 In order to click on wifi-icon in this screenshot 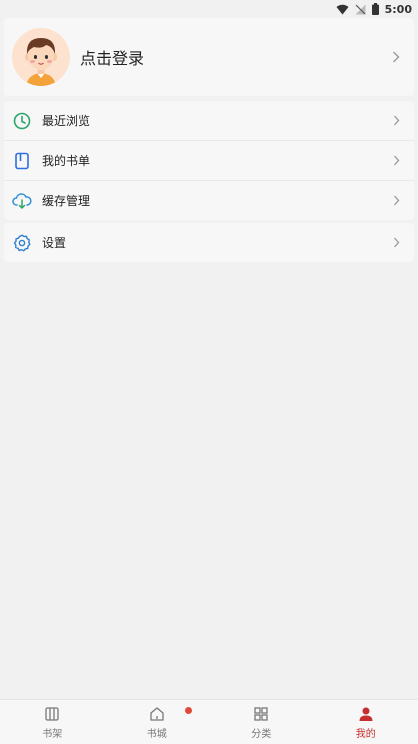, I will do `click(342, 9)`.